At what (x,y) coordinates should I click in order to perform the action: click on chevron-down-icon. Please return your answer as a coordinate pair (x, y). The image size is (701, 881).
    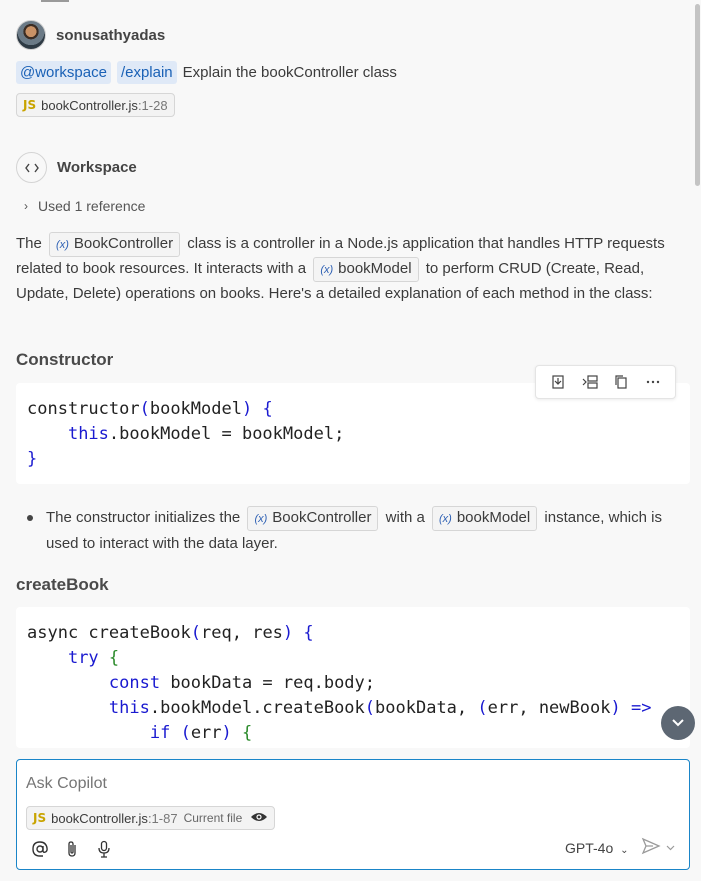
    Looking at the image, I should click on (678, 723).